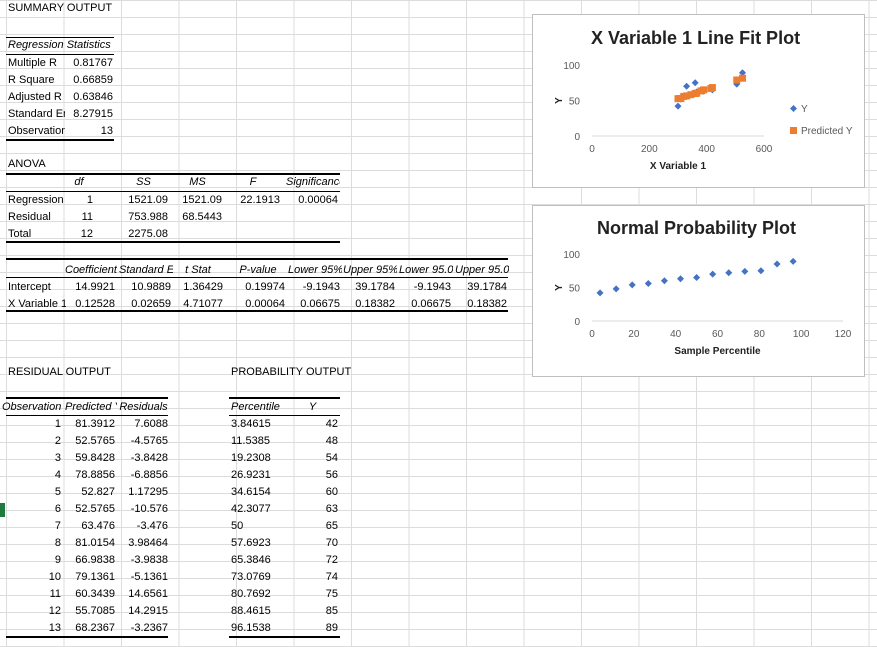  Describe the element at coordinates (197, 182) in the screenshot. I see `anova-header-cell: MS` at that location.